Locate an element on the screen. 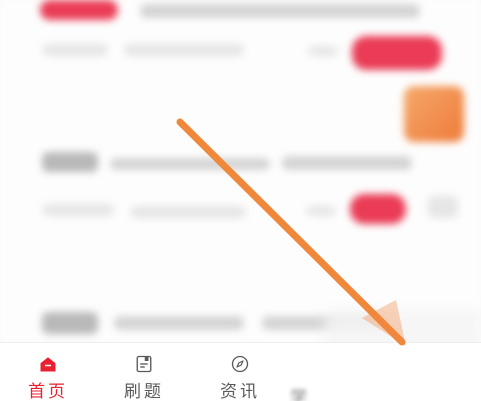 This screenshot has height=401, width=481. bottom-tab-bar: 首页 刷题 资讯 学 is located at coordinates (240, 371).